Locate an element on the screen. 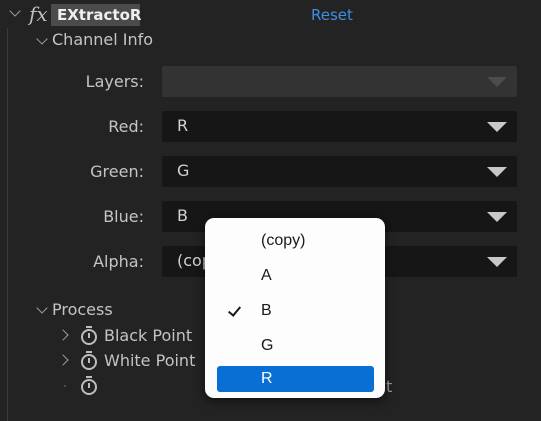 This screenshot has width=541, height=421. fx-toggle-icon: fx is located at coordinates (38, 14).